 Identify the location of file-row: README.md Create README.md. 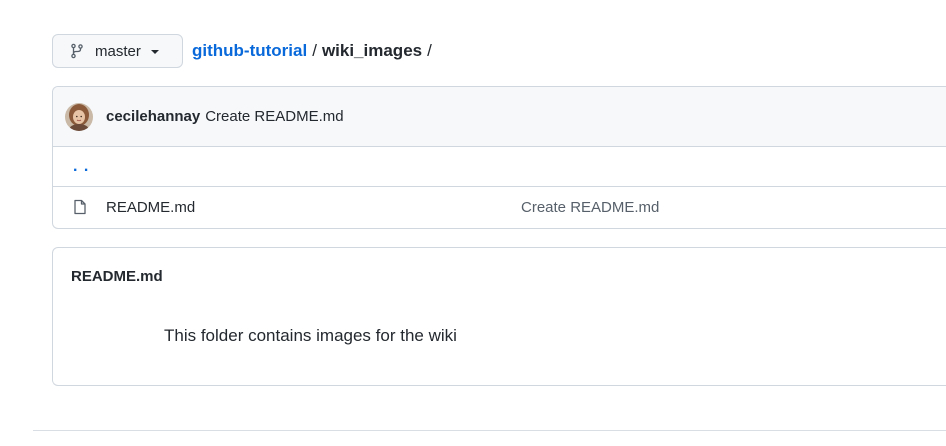
(499, 207).